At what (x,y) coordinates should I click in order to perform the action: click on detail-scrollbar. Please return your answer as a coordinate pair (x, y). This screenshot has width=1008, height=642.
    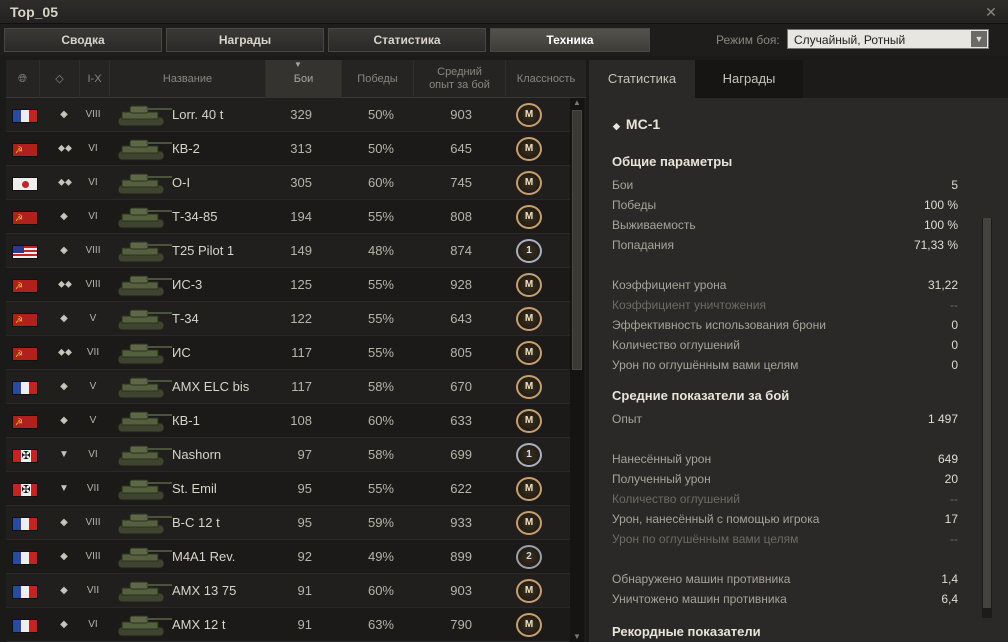
    Looking at the image, I should click on (987, 418).